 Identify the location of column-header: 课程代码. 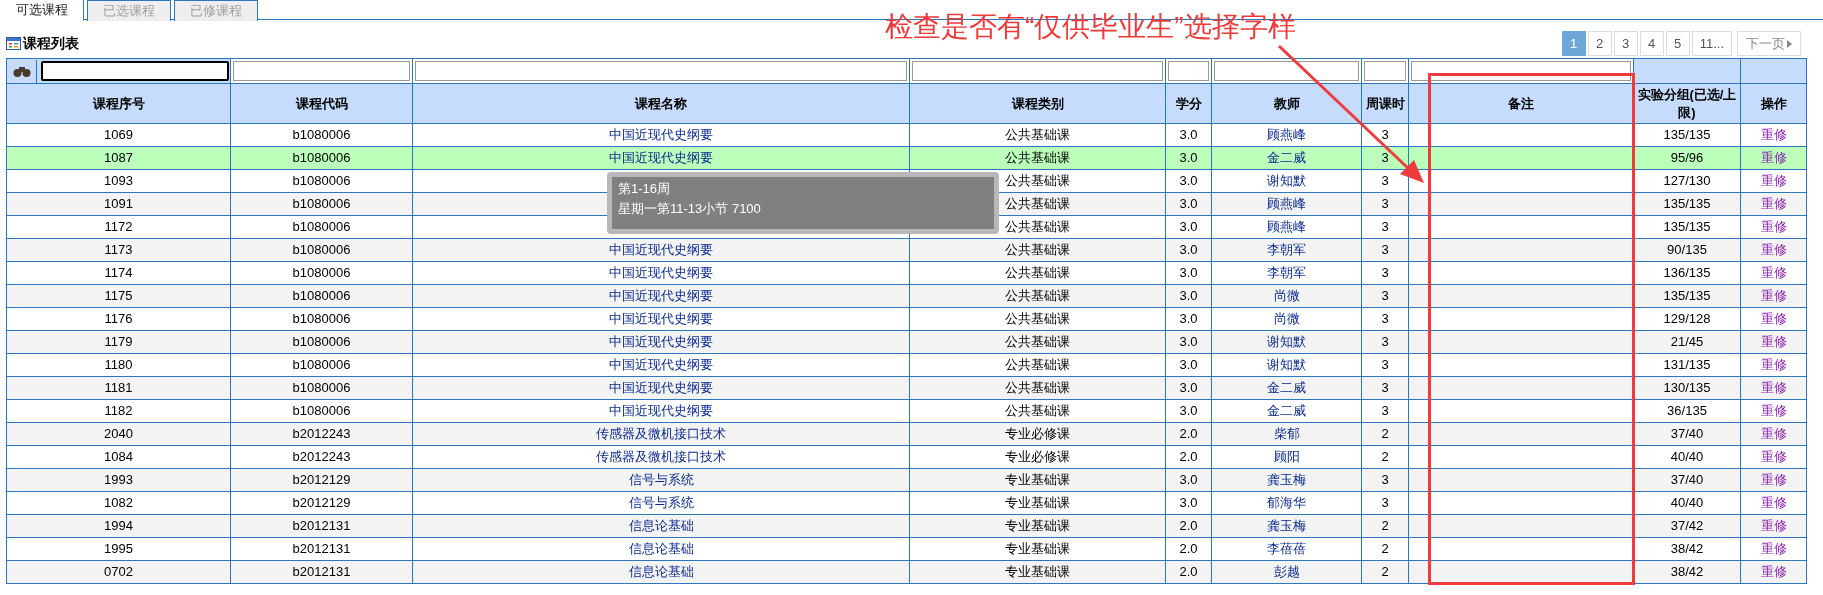
(321, 103).